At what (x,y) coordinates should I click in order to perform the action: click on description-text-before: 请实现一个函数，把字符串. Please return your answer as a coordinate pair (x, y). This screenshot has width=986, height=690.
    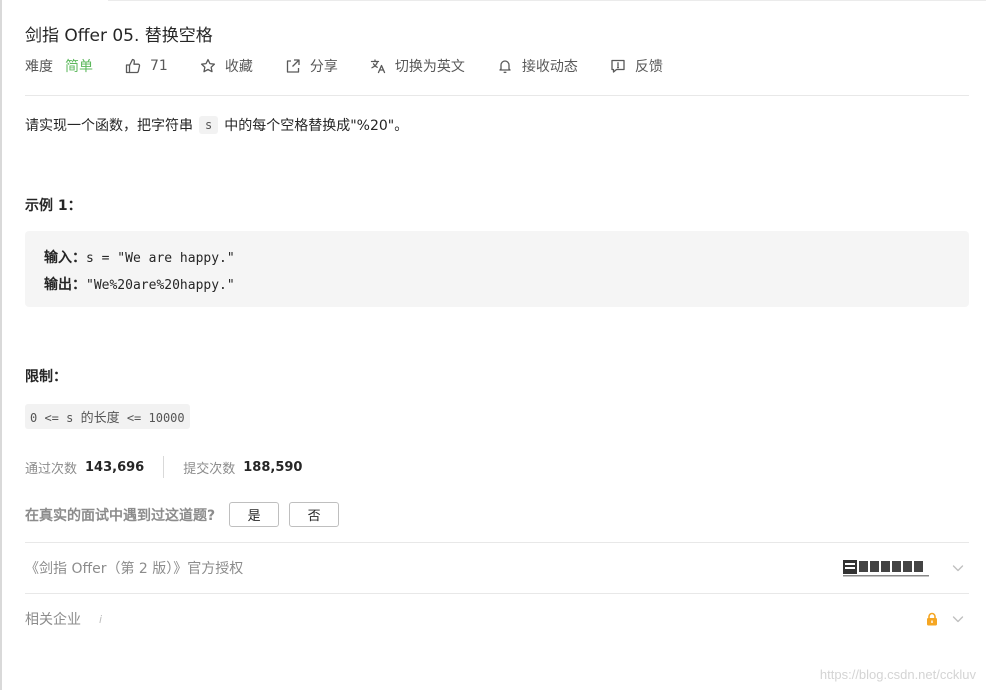
    Looking at the image, I should click on (109, 126).